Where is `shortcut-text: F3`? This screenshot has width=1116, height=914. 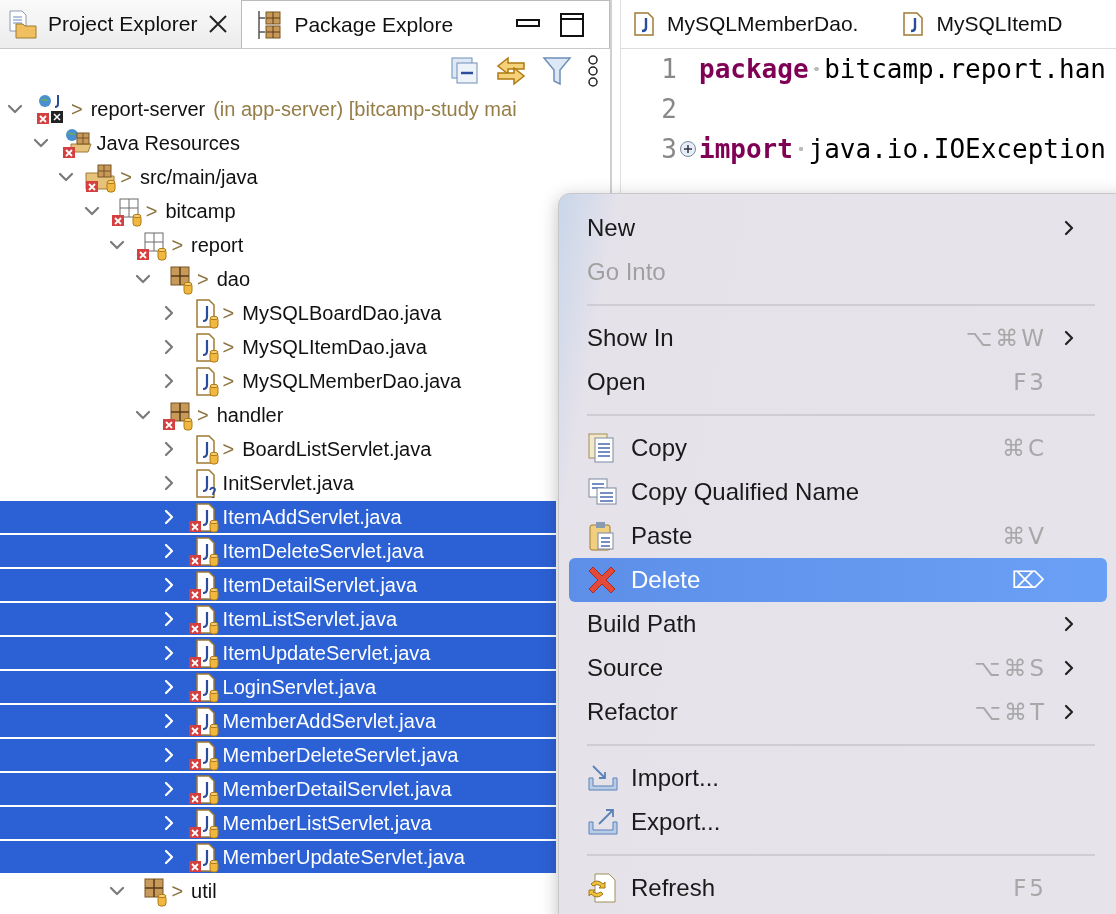
shortcut-text: F3 is located at coordinates (1030, 382).